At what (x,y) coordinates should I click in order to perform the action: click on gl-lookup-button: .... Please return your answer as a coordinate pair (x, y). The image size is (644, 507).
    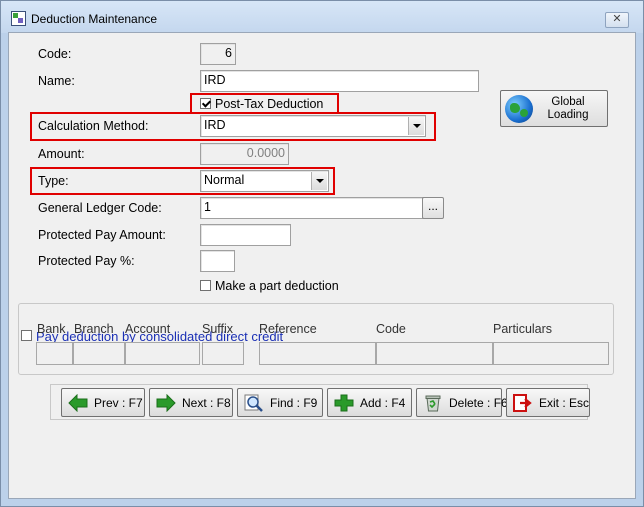
    Looking at the image, I should click on (433, 208).